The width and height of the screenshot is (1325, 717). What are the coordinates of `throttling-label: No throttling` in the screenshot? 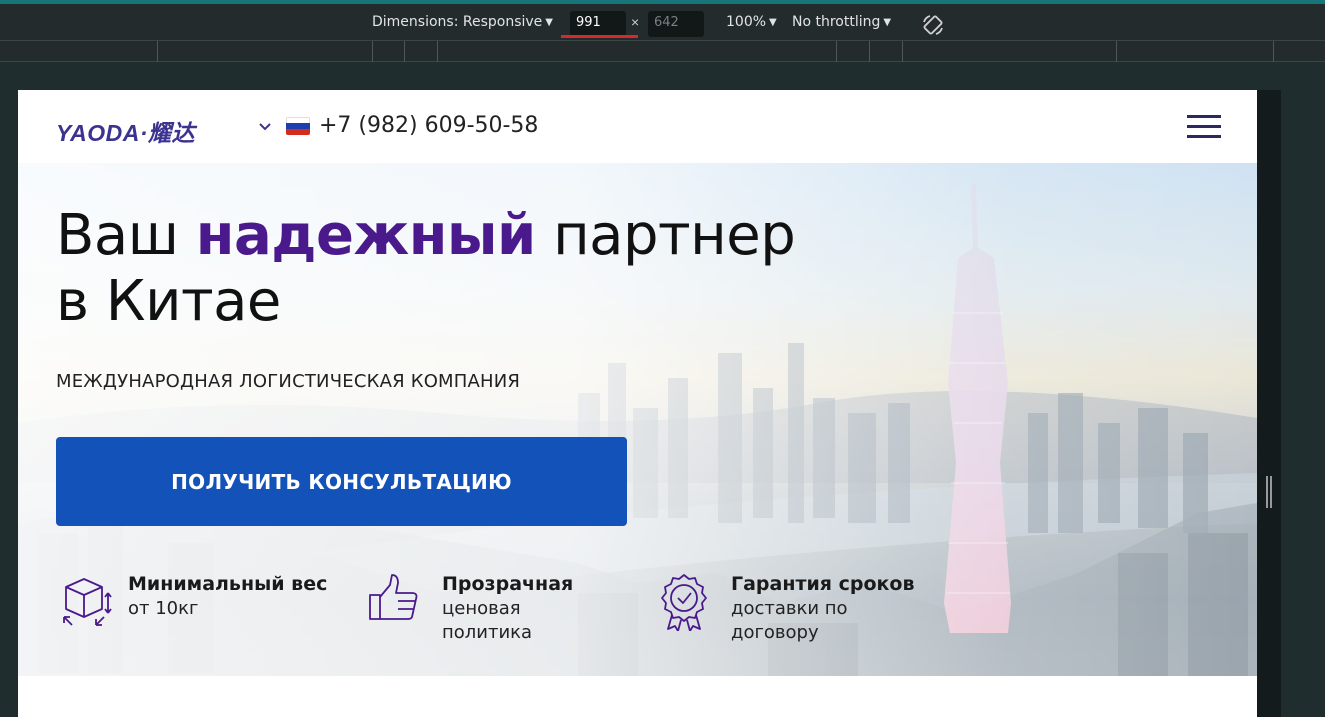 It's located at (836, 22).